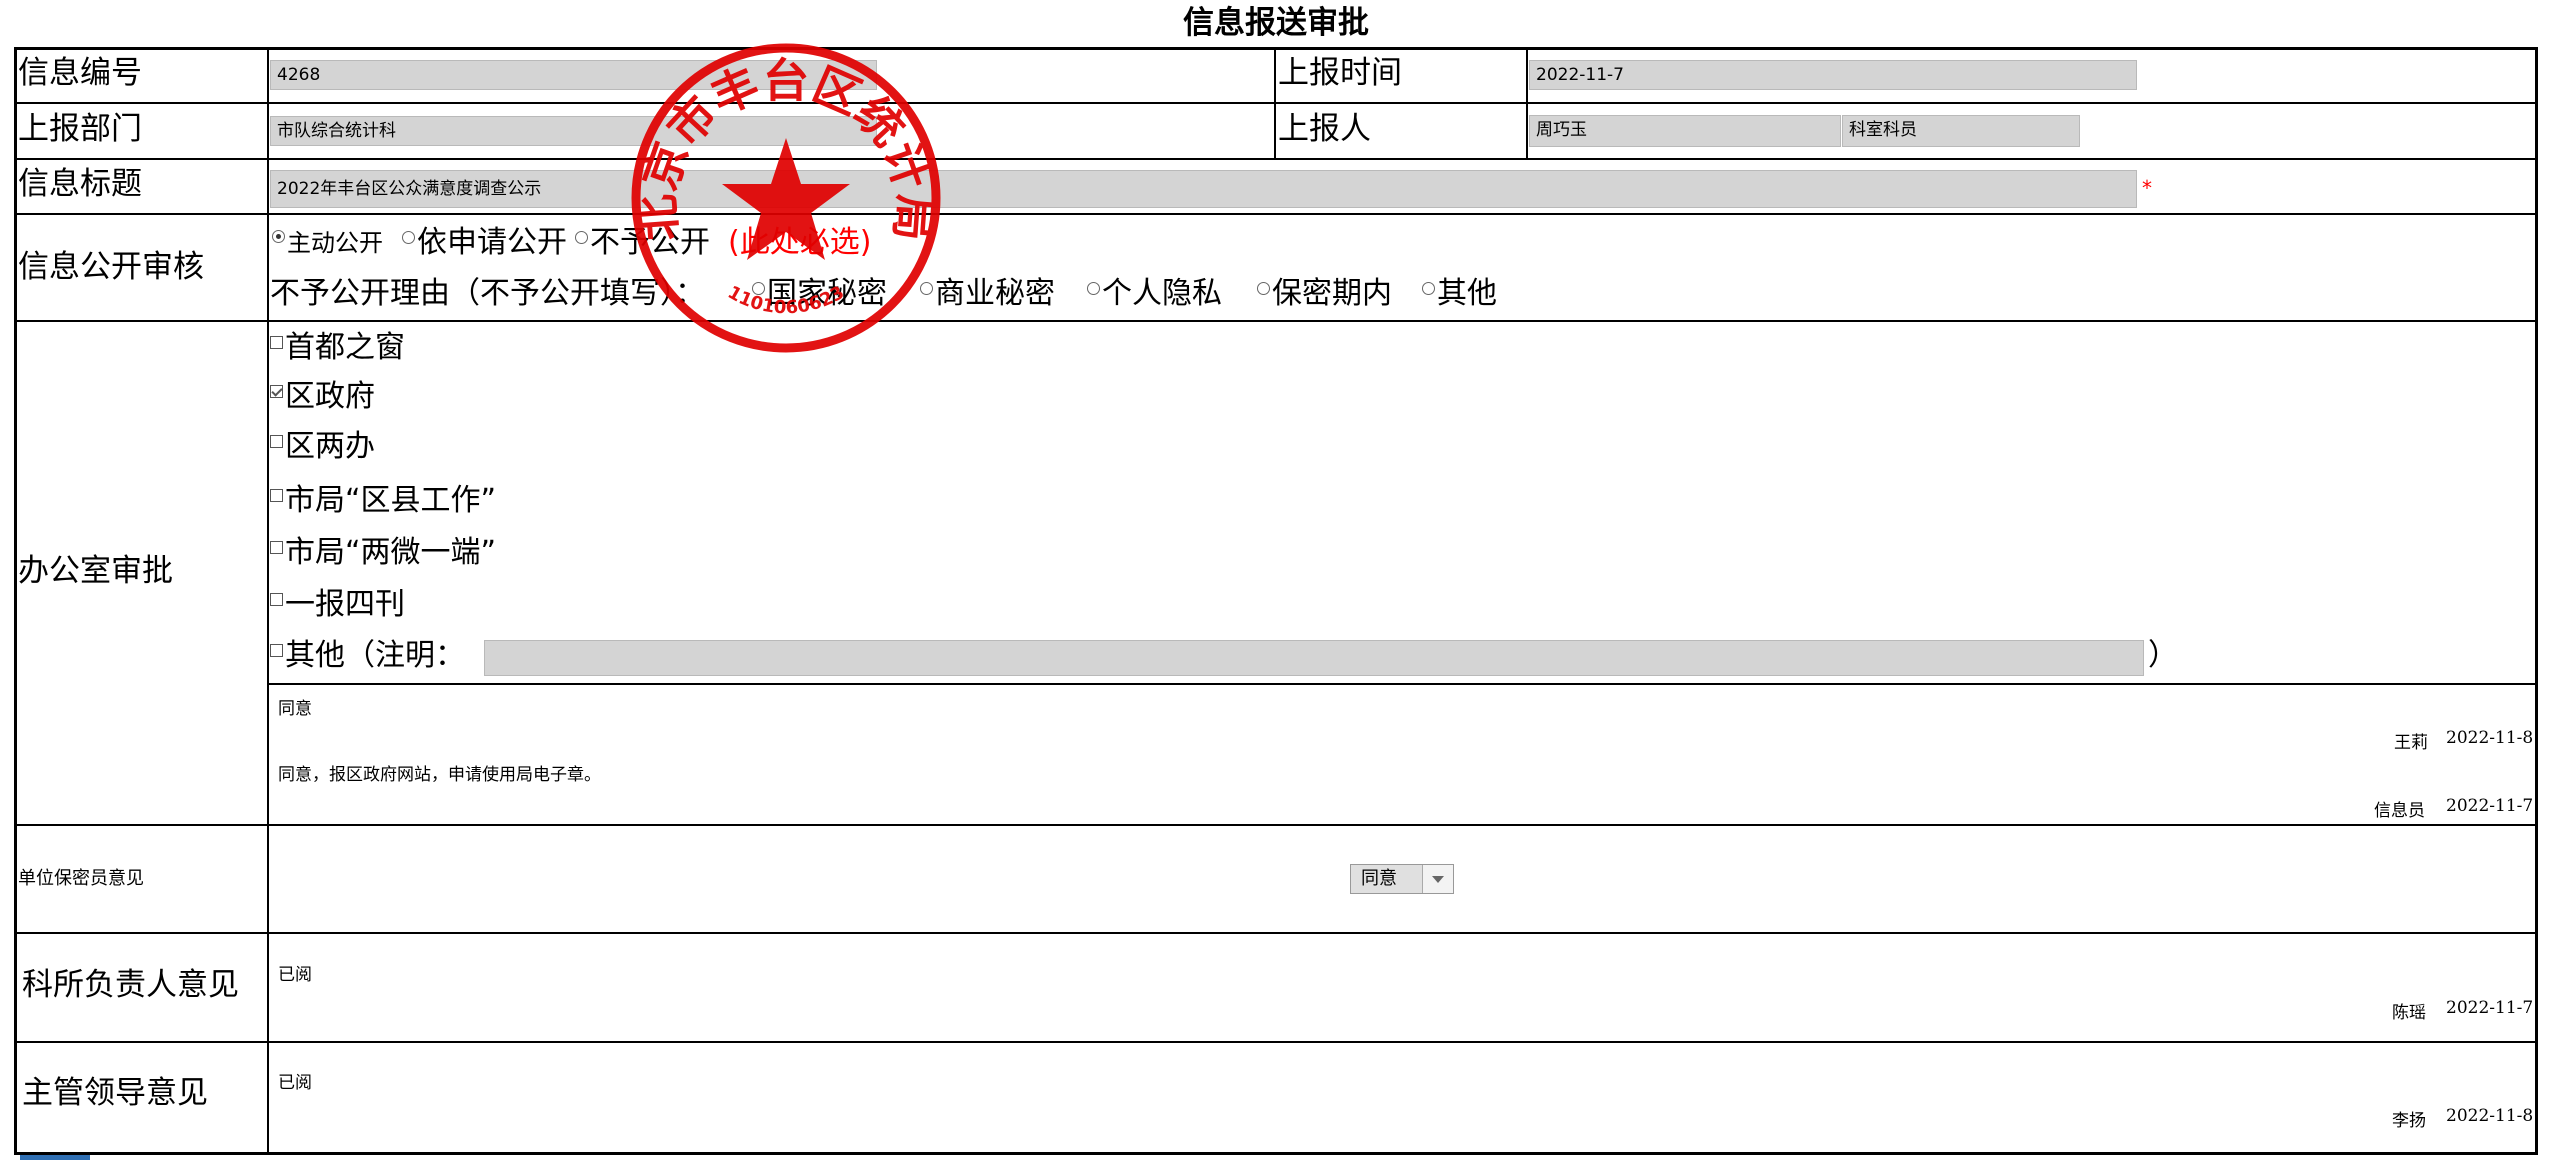 Image resolution: width=2552 pixels, height=1160 pixels. Describe the element at coordinates (484, 243) in the screenshot. I see `disclosure-option-request: 依申请公开` at that location.